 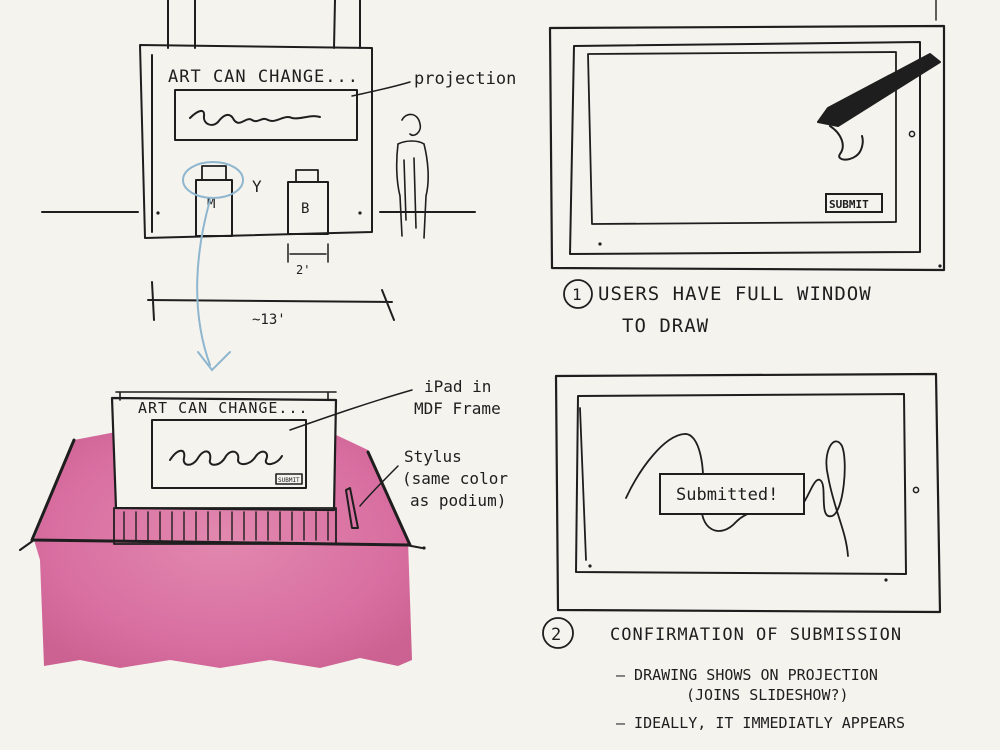 What do you see at coordinates (879, 90) in the screenshot?
I see `stylus-pen-icon` at bounding box center [879, 90].